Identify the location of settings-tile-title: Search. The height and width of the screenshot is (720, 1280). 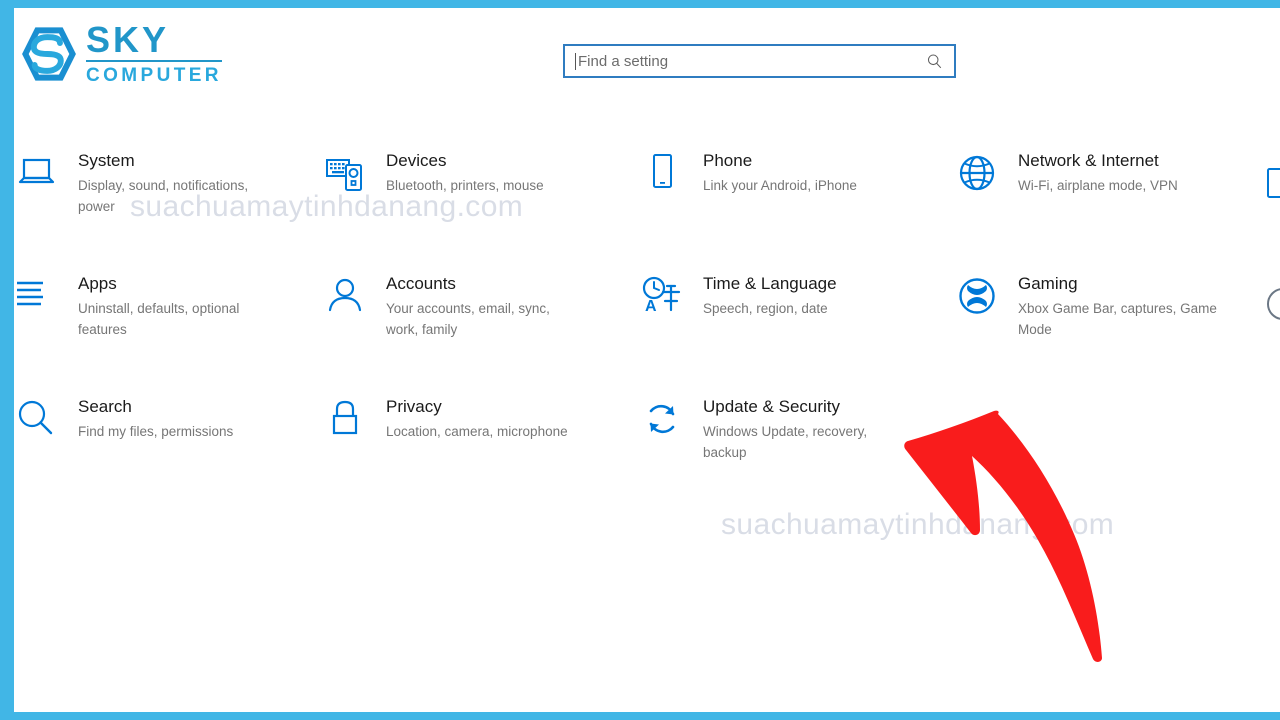
(105, 406).